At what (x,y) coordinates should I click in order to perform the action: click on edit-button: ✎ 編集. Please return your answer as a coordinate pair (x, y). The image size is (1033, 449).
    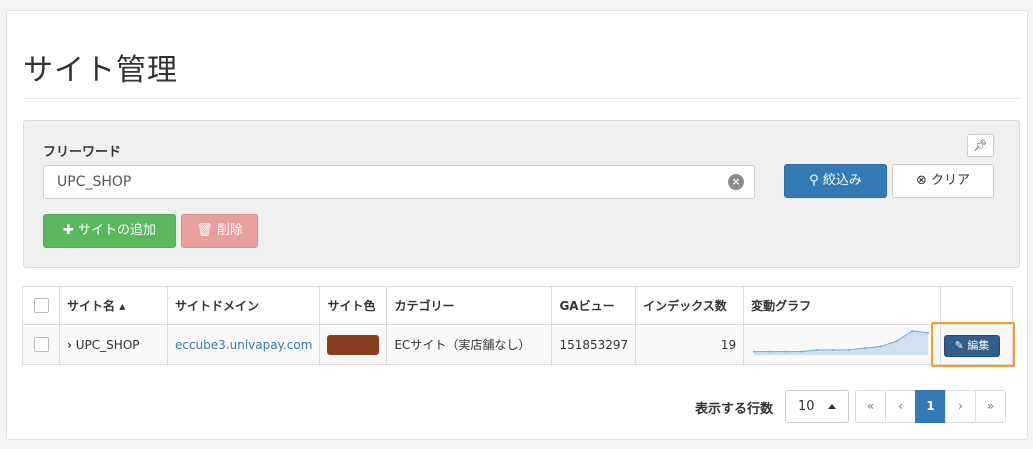
    Looking at the image, I should click on (972, 346).